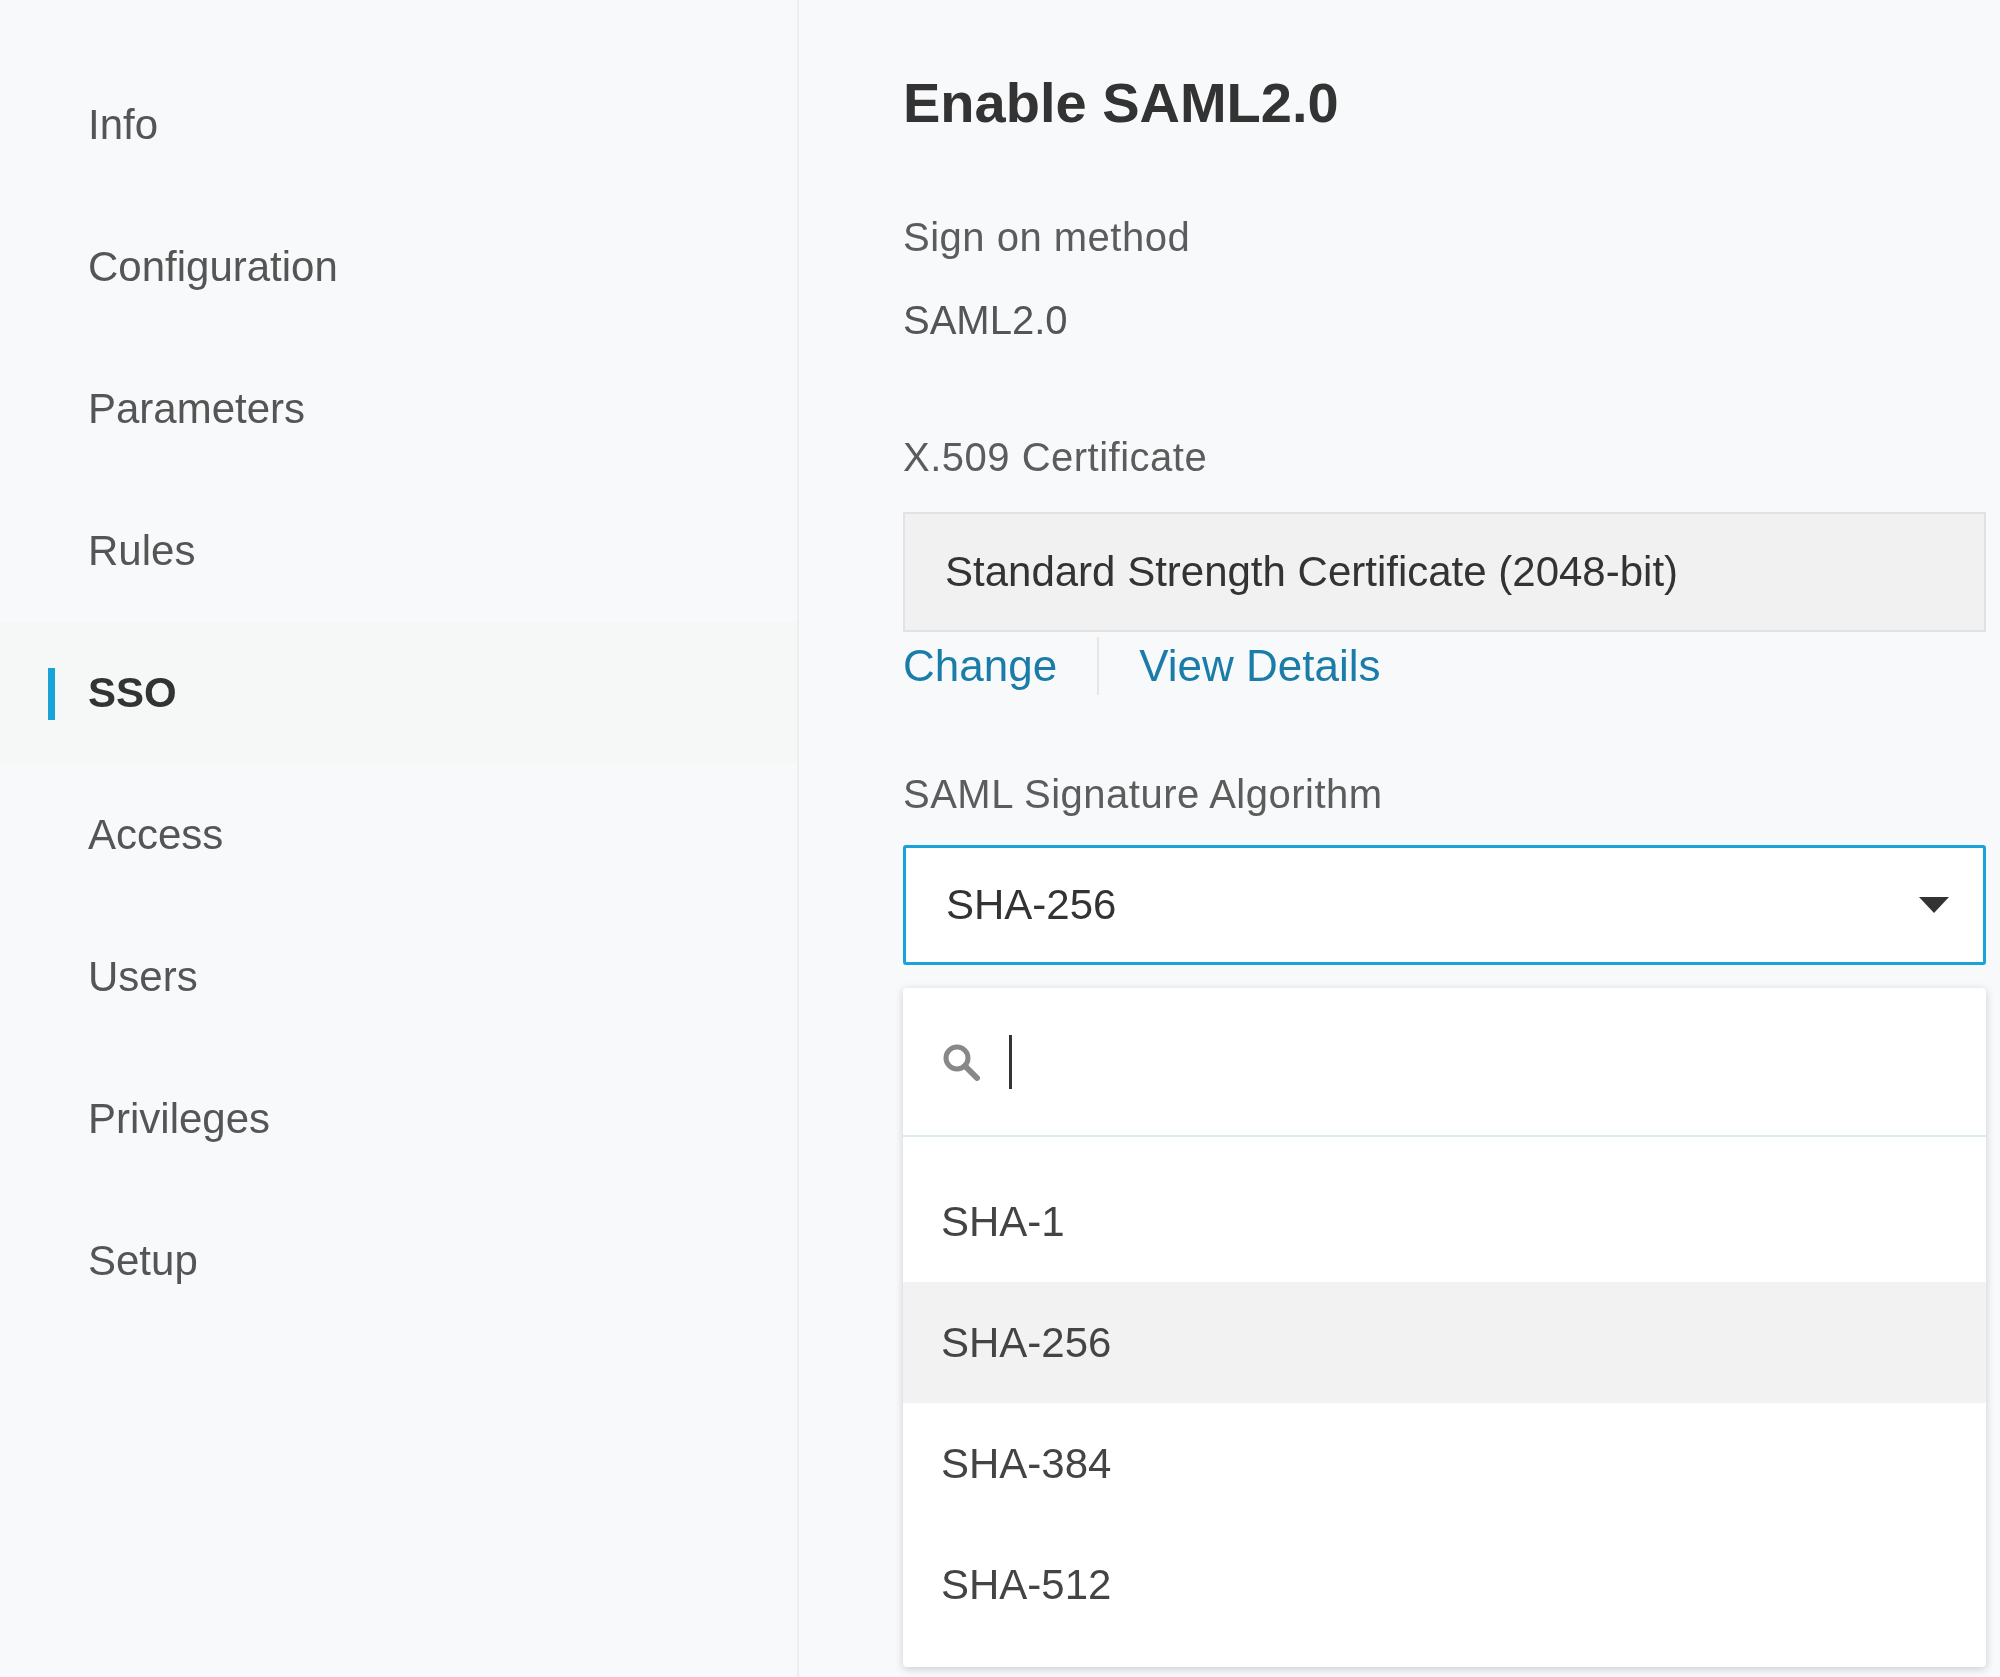 This screenshot has height=1677, width=2000. What do you see at coordinates (1047, 237) in the screenshot?
I see `field-label: Sign on method` at bounding box center [1047, 237].